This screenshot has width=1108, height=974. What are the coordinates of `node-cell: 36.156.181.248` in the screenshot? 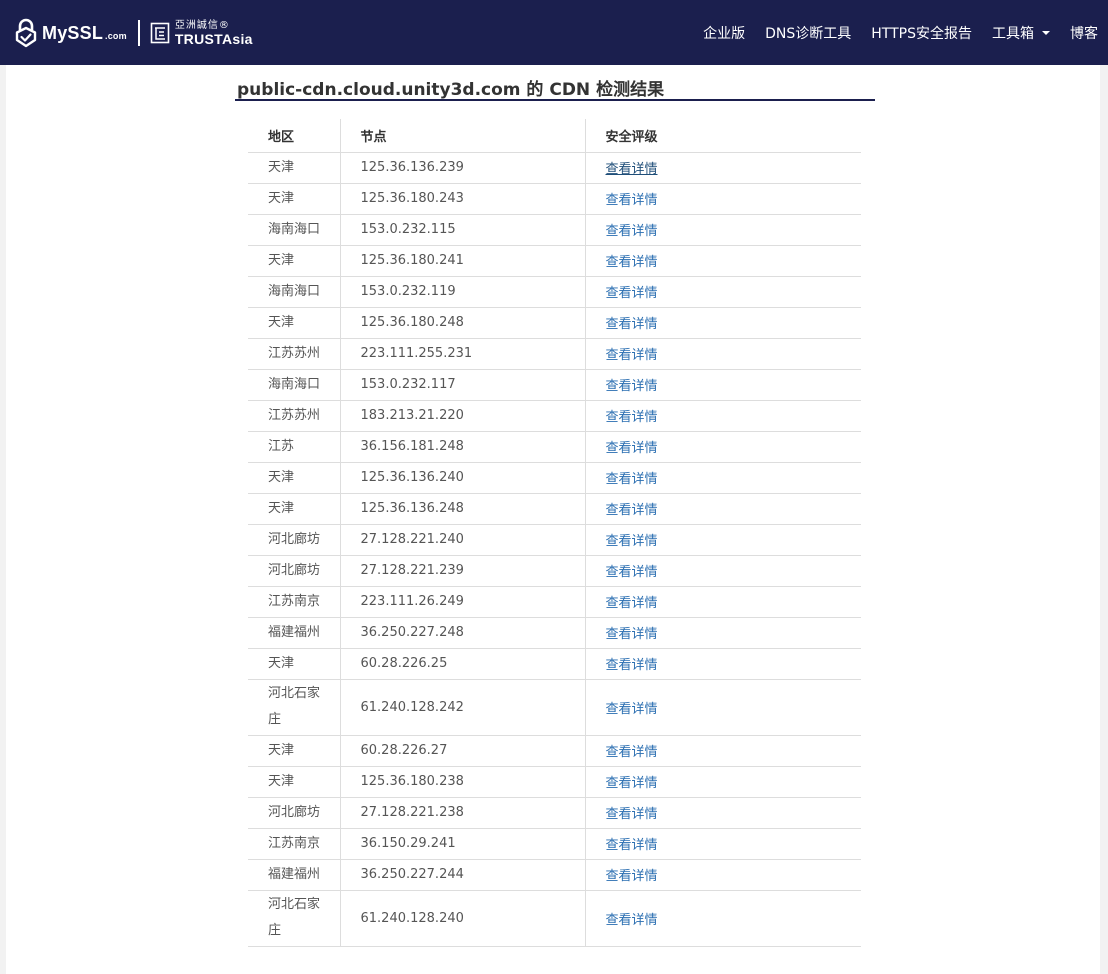 It's located at (462, 447).